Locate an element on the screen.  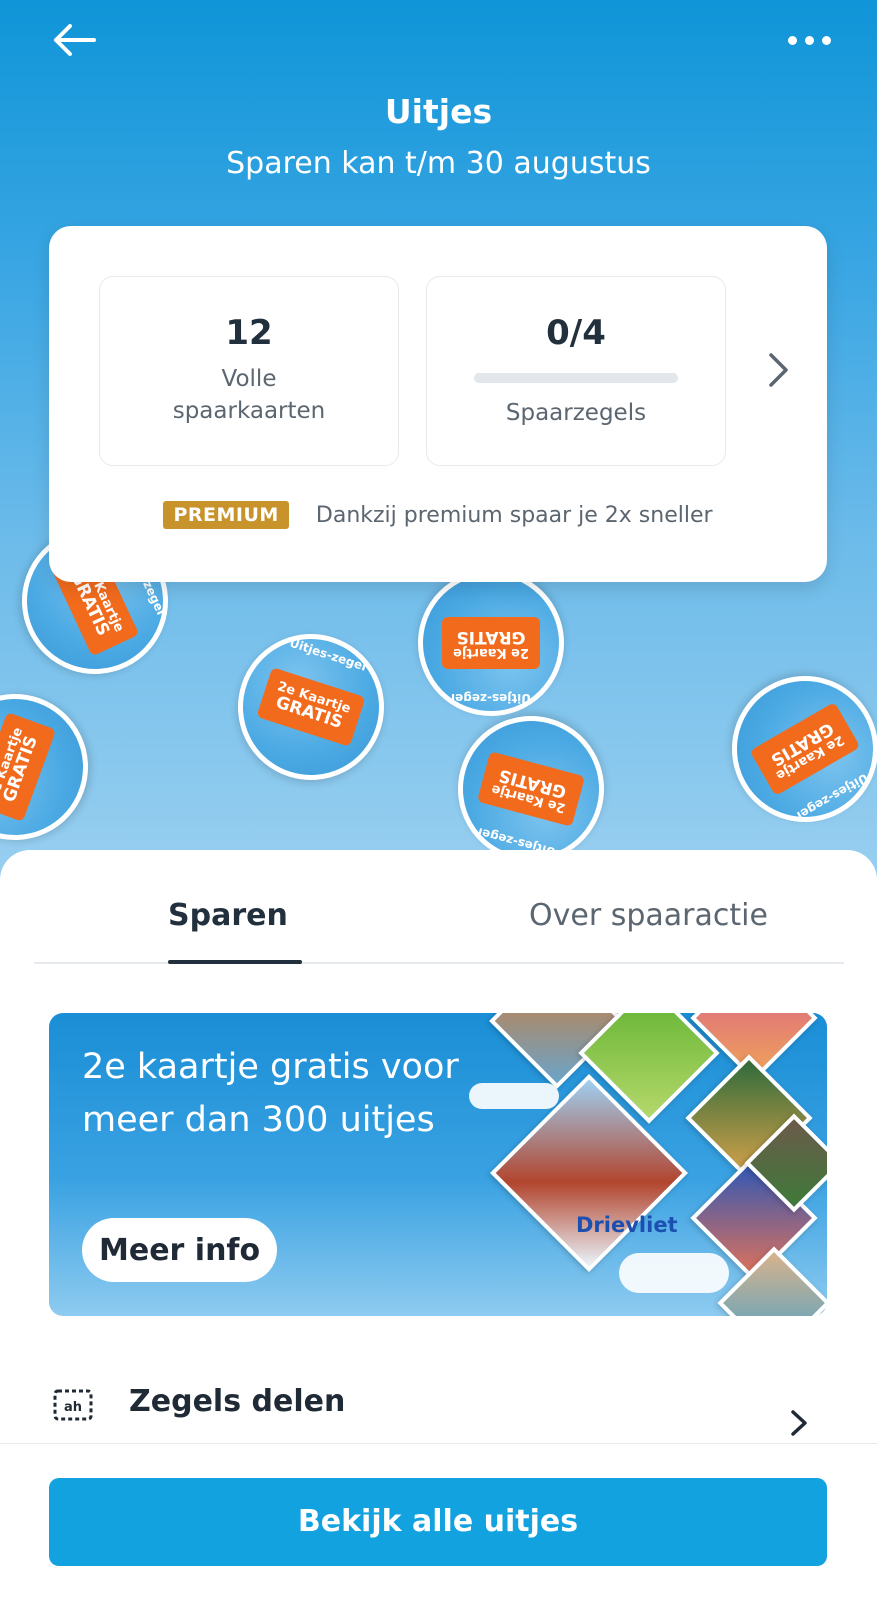
zegels-delen-label: Zegels delen is located at coordinates (237, 1401).